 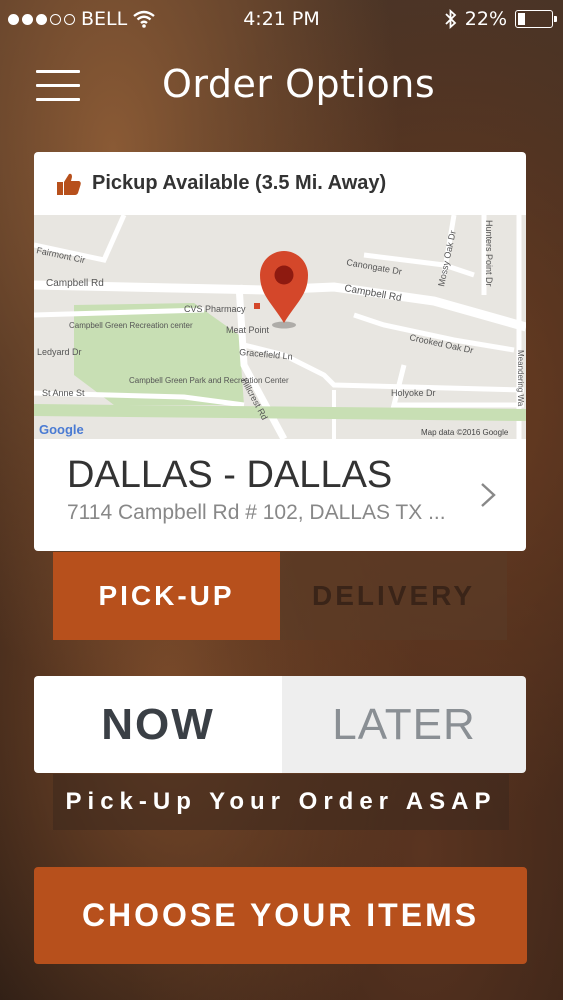 I want to click on map-label-green: Campbell Green Recreation center, so click(x=131, y=325).